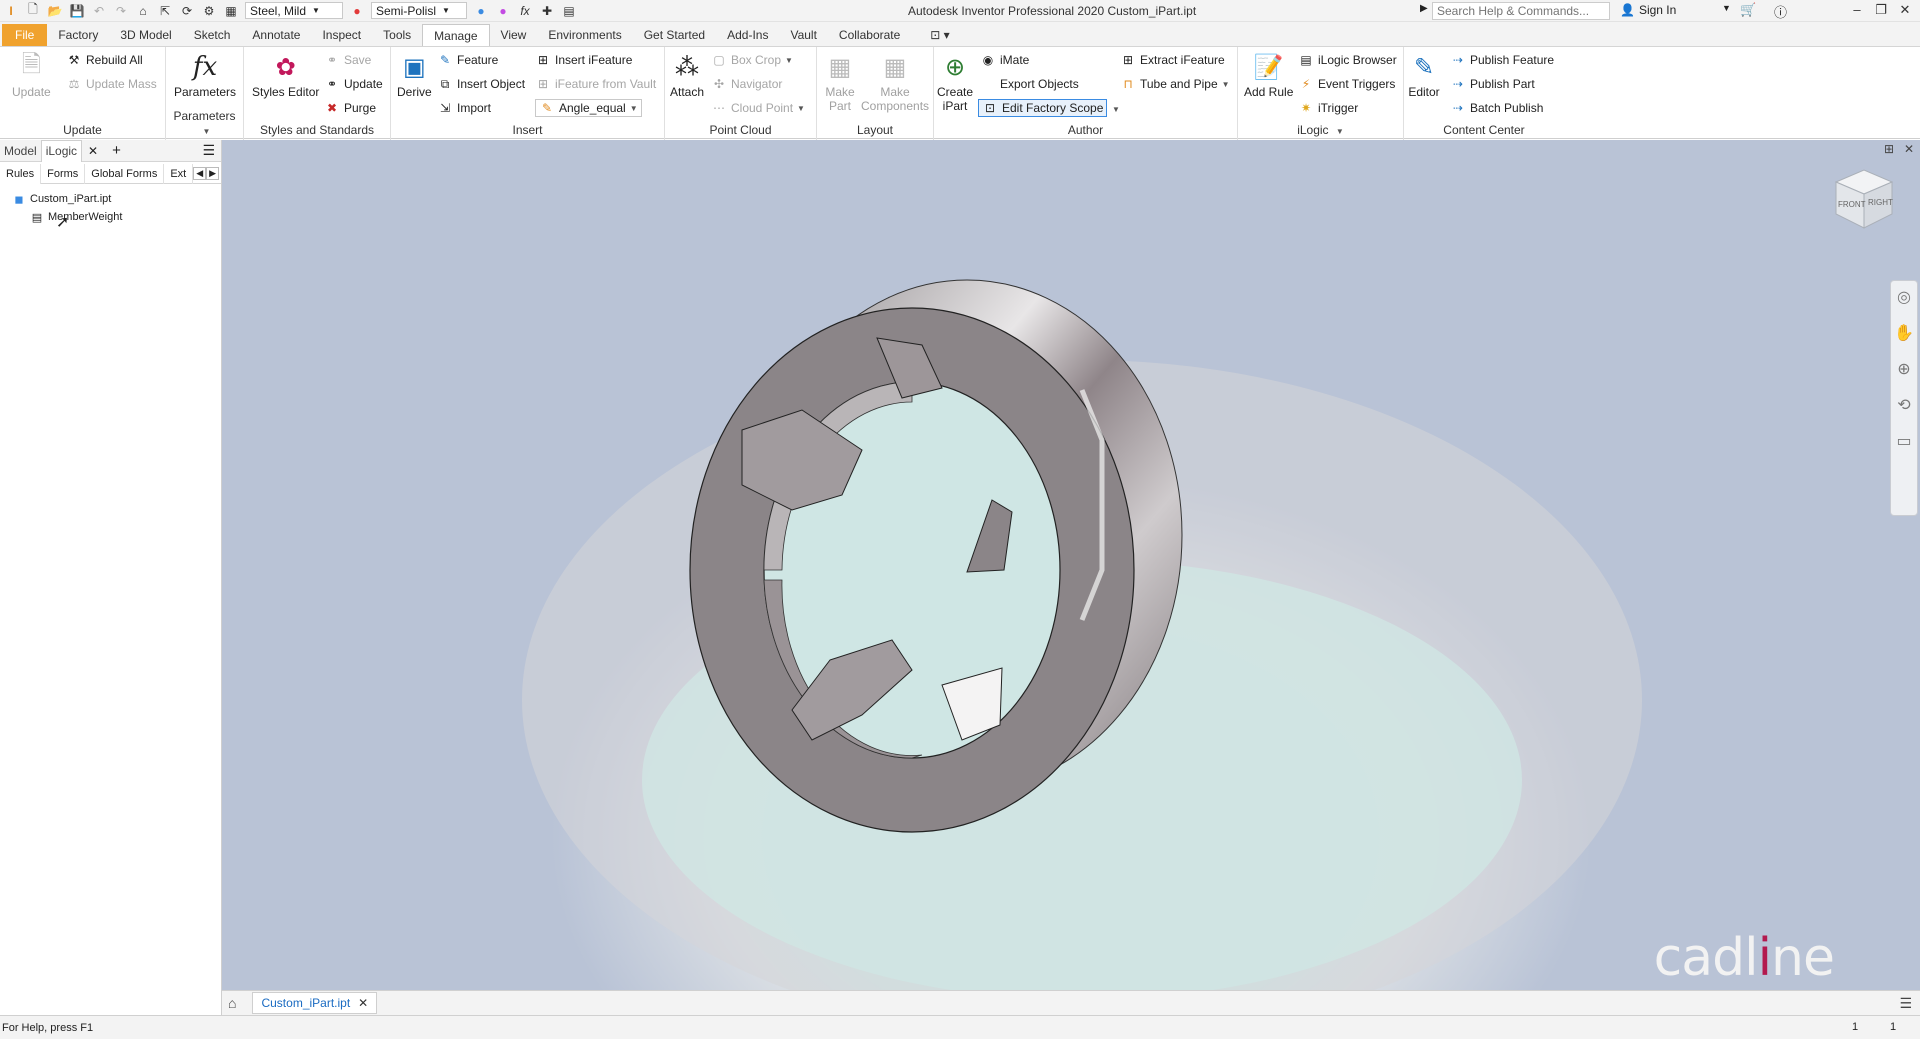 This screenshot has height=1039, width=1920. Describe the element at coordinates (467, 60) in the screenshot. I see `feature-button: ✎ Feature` at that location.